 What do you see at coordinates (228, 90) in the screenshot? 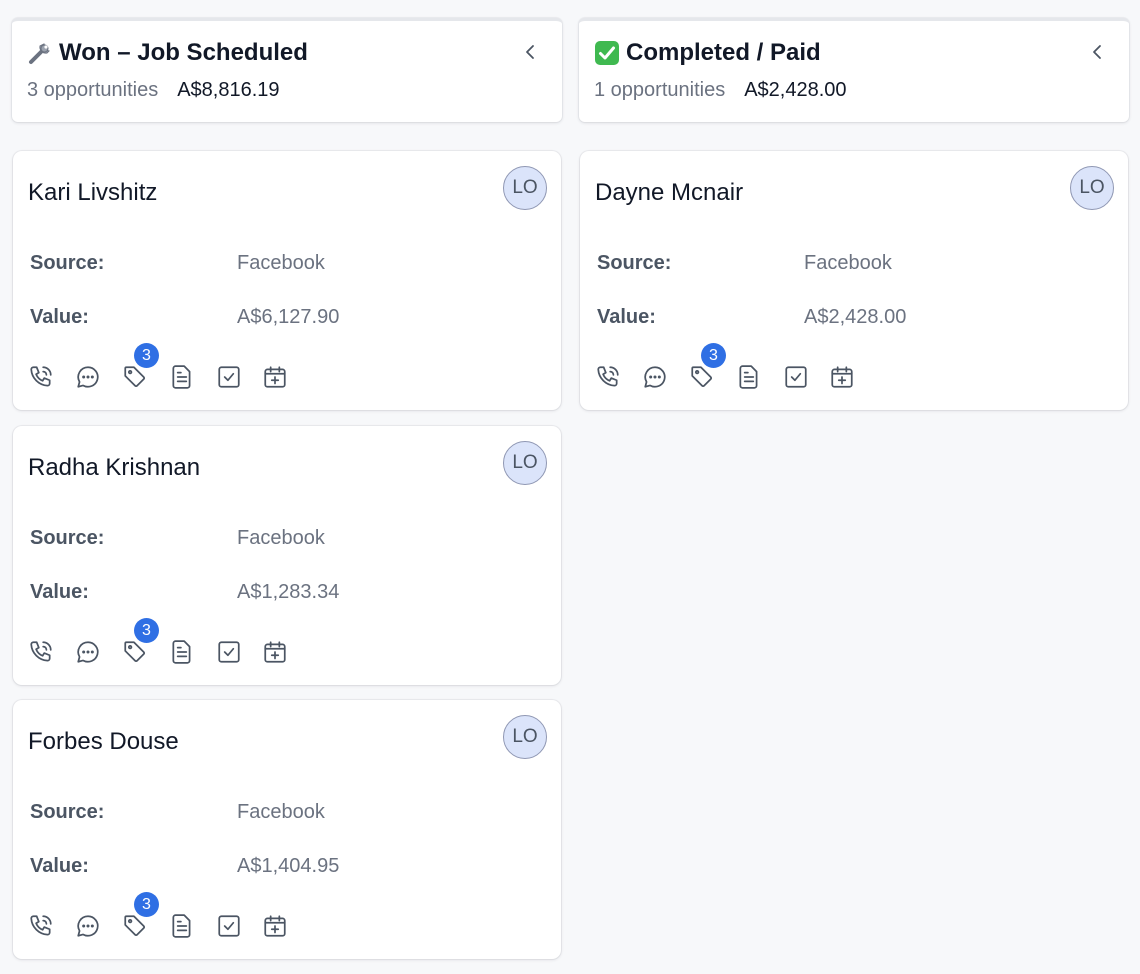
I see `column-total-value: A$8,816.19` at bounding box center [228, 90].